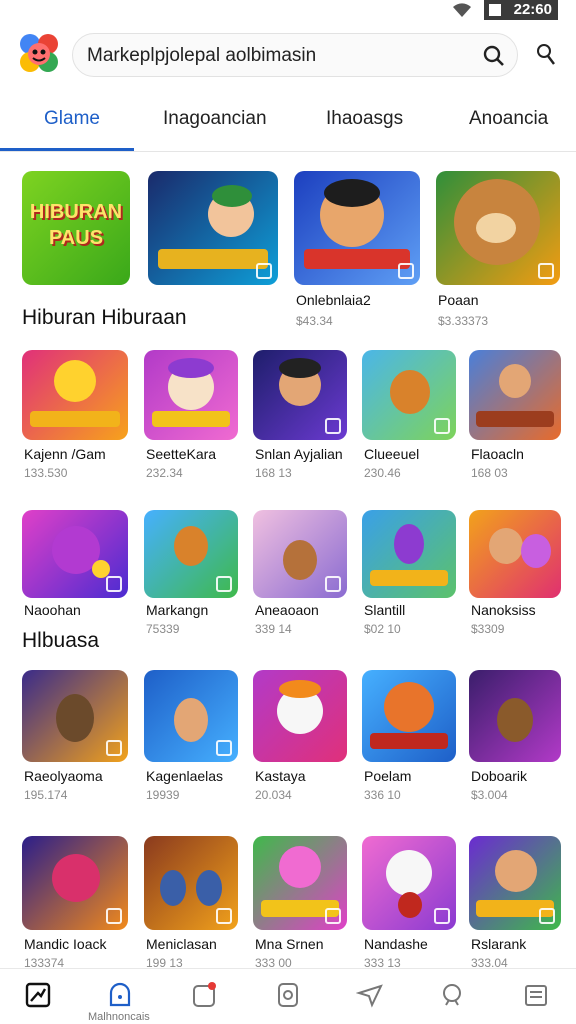 The image size is (576, 1024). Describe the element at coordinates (364, 119) in the screenshot. I see `tab-ihaoasgs: Ihaoasgs` at that location.